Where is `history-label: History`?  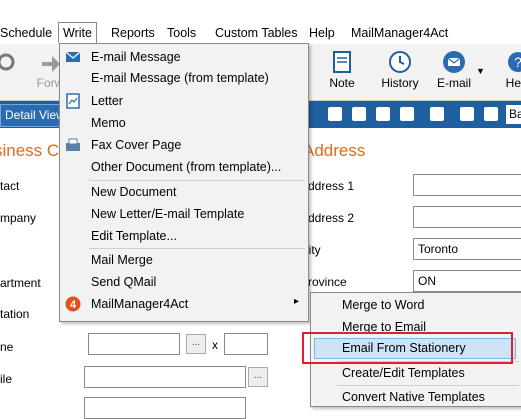 history-label: History is located at coordinates (400, 83).